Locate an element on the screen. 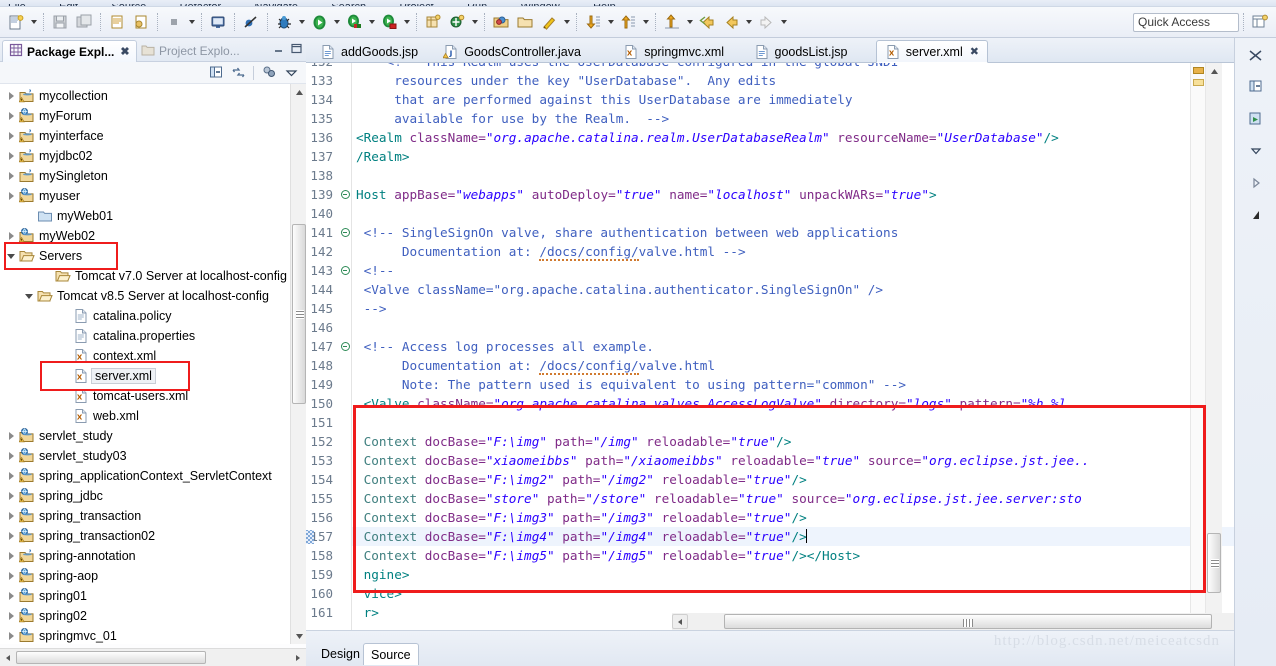 The height and width of the screenshot is (666, 1276). tree-item: Xweb.xml is located at coordinates (153, 416).